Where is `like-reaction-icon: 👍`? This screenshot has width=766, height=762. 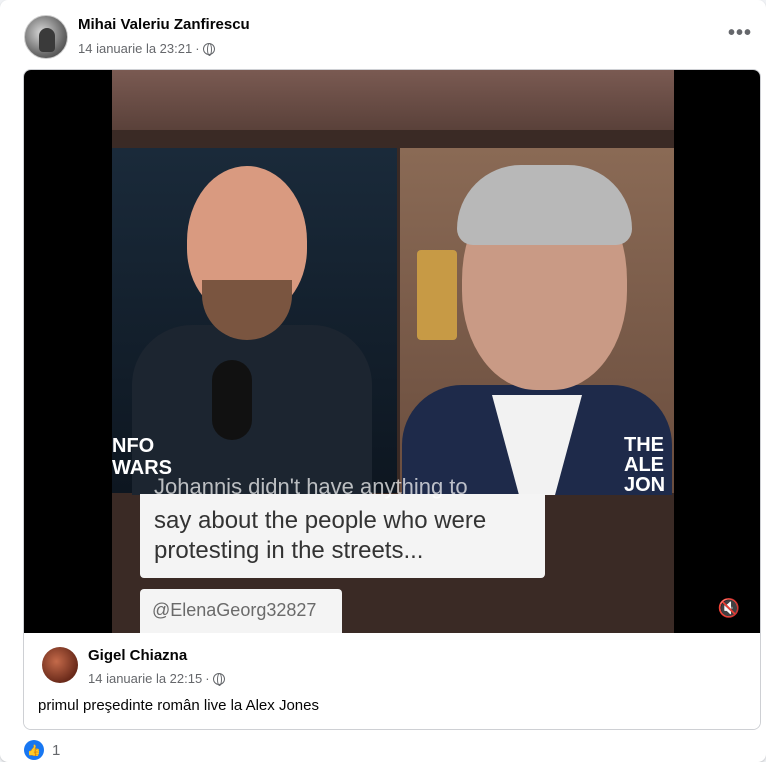
like-reaction-icon: 👍 is located at coordinates (34, 750).